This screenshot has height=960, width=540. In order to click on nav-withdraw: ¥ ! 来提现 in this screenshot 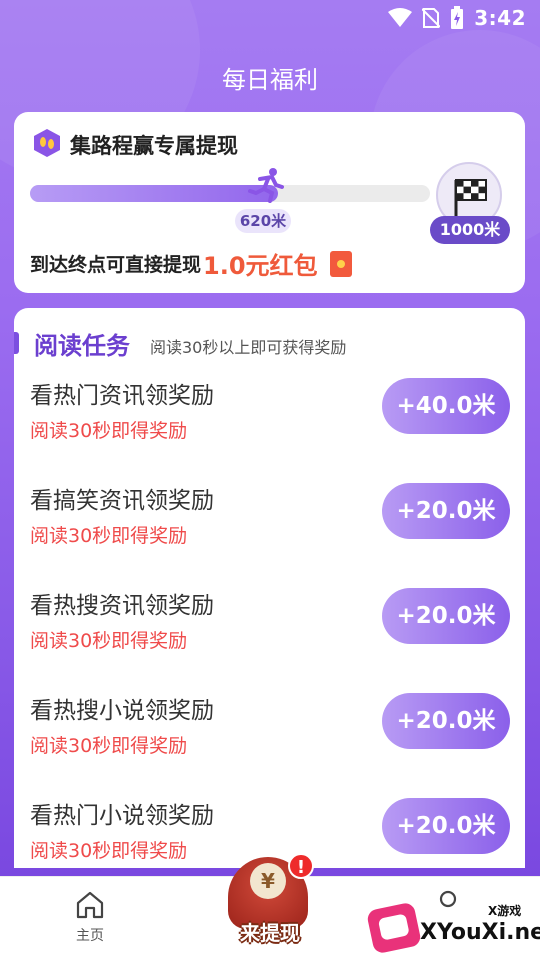, I will do `click(270, 905)`.